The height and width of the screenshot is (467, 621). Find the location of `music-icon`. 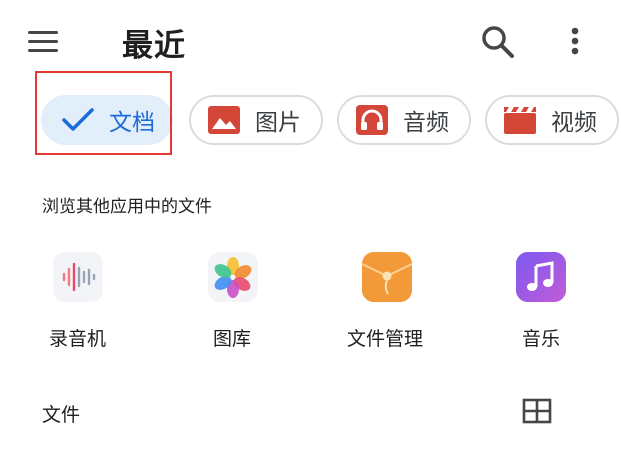

music-icon is located at coordinates (541, 277).